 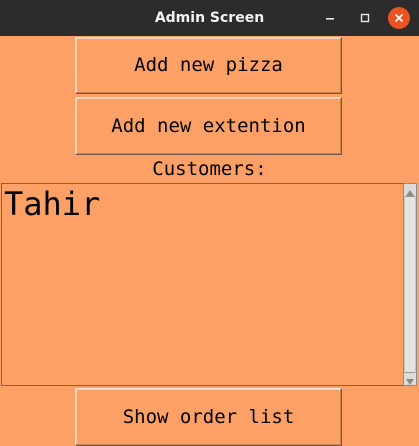 What do you see at coordinates (365, 18) in the screenshot?
I see `maximize-icon` at bounding box center [365, 18].